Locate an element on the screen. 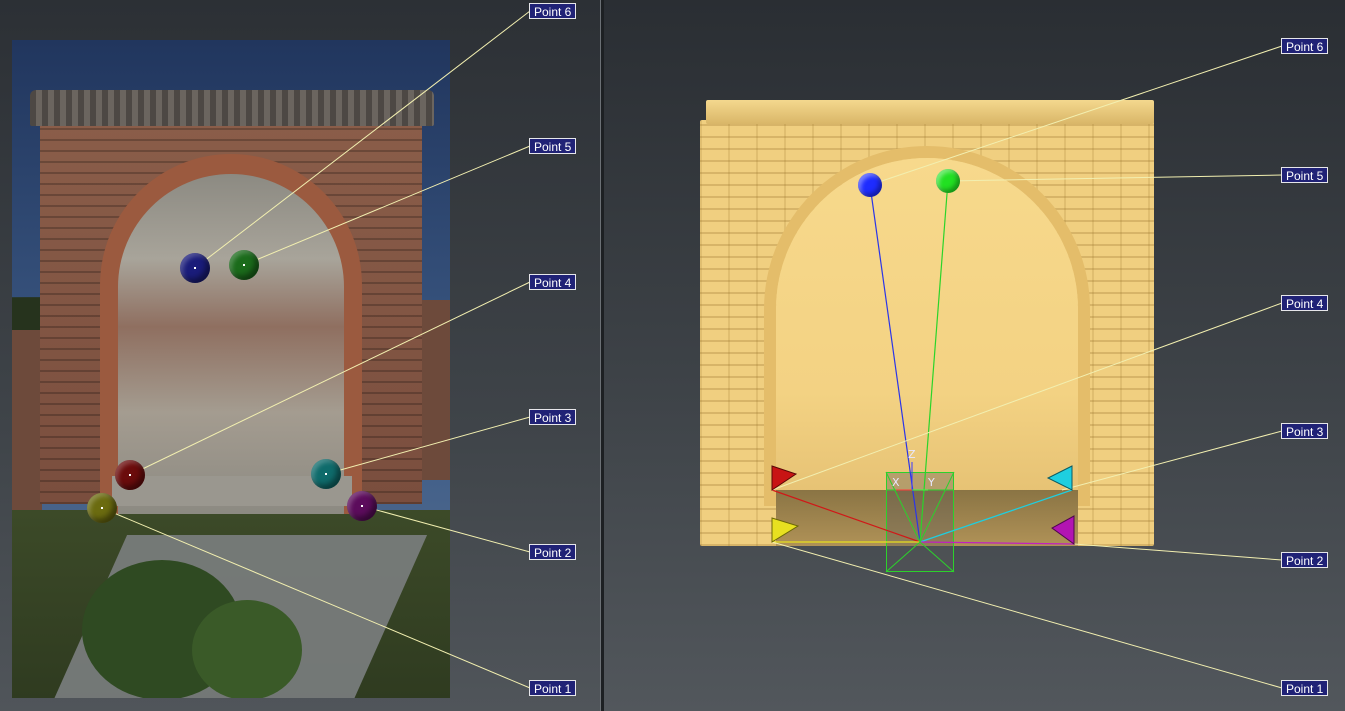  tile-roof is located at coordinates (232, 108).